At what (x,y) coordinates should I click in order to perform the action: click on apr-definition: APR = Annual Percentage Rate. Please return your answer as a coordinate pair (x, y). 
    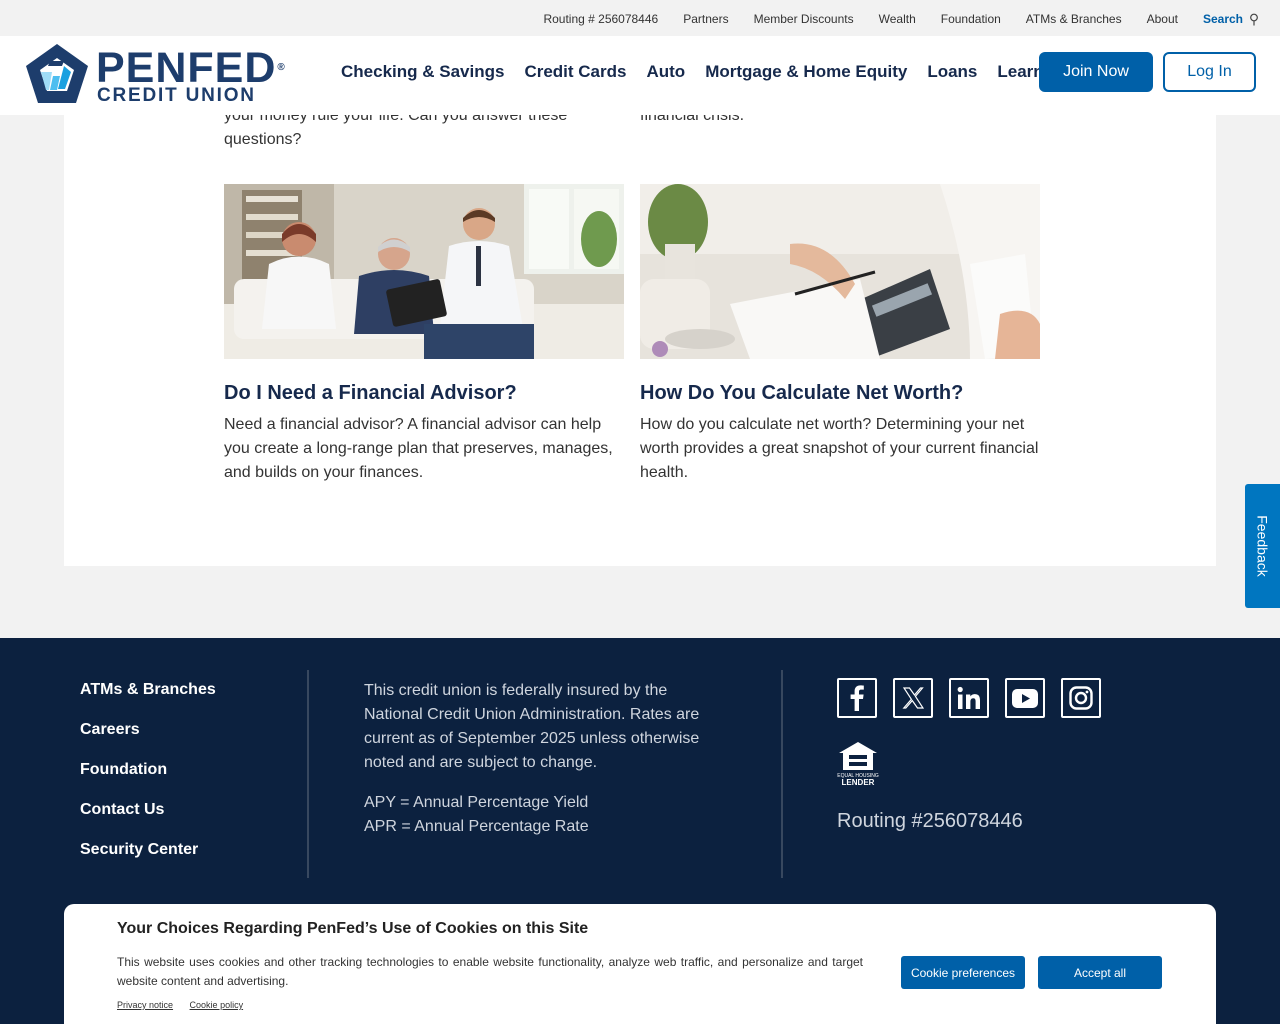
    Looking at the image, I should click on (476, 826).